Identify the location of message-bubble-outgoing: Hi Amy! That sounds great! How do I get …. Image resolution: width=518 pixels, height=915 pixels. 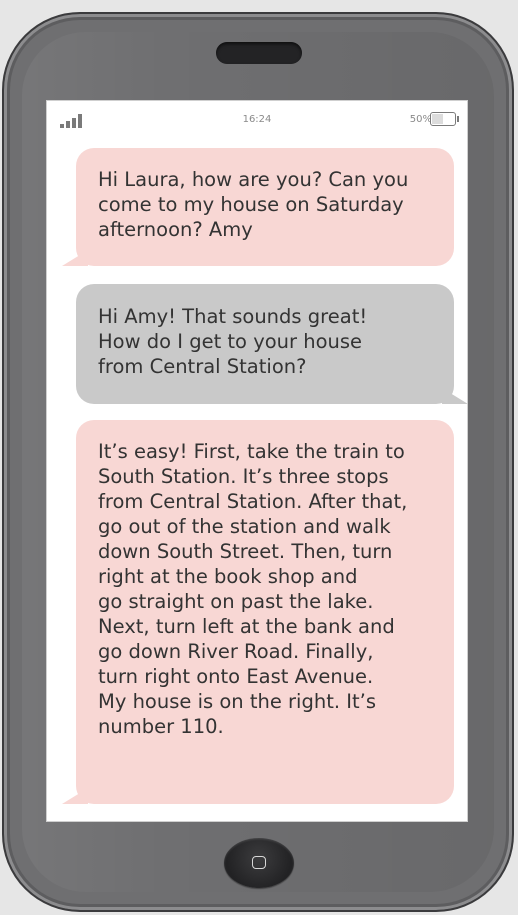
(272, 344).